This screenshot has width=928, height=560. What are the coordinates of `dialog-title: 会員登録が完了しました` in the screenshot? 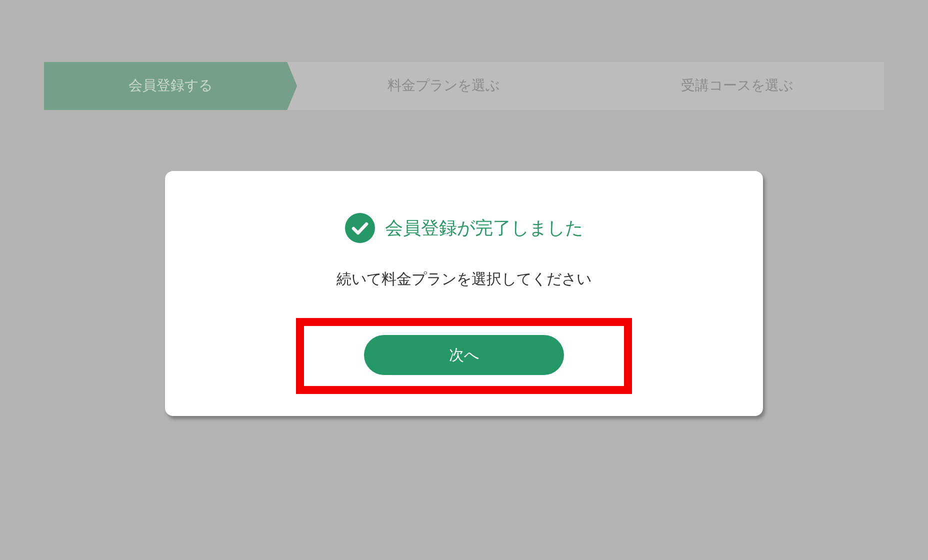 It's located at (484, 228).